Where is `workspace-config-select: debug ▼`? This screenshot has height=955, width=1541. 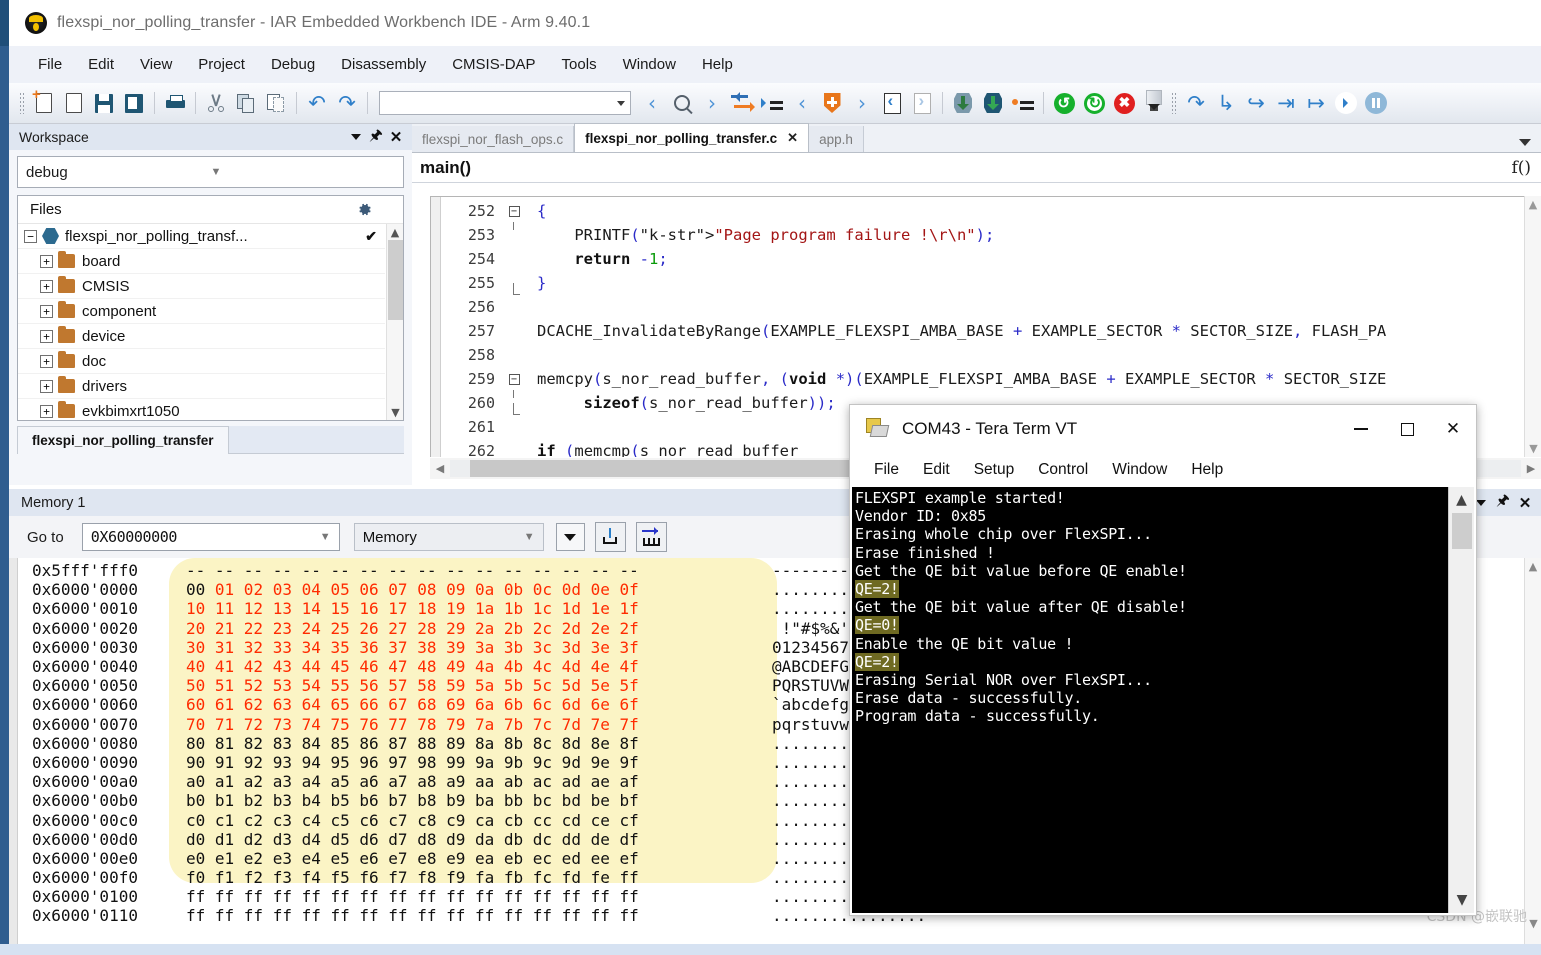
workspace-config-select: debug ▼ is located at coordinates (210, 172).